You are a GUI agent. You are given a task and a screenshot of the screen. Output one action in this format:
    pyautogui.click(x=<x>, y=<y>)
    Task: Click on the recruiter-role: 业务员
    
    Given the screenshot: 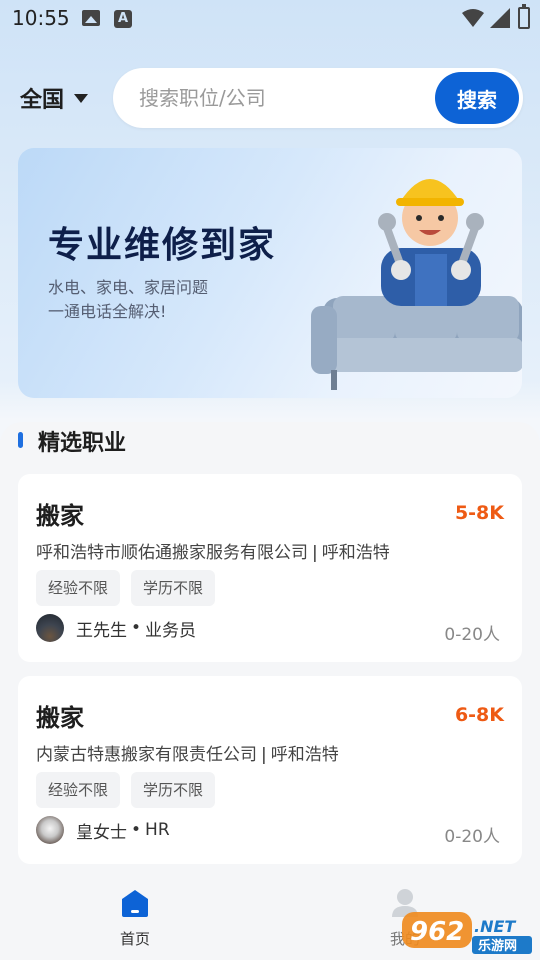 What is the action you would take?
    pyautogui.click(x=171, y=630)
    